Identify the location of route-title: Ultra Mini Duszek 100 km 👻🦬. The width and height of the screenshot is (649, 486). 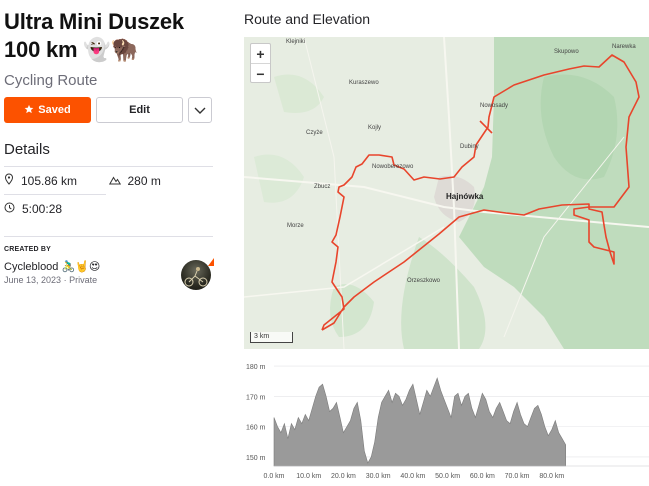
(110, 36).